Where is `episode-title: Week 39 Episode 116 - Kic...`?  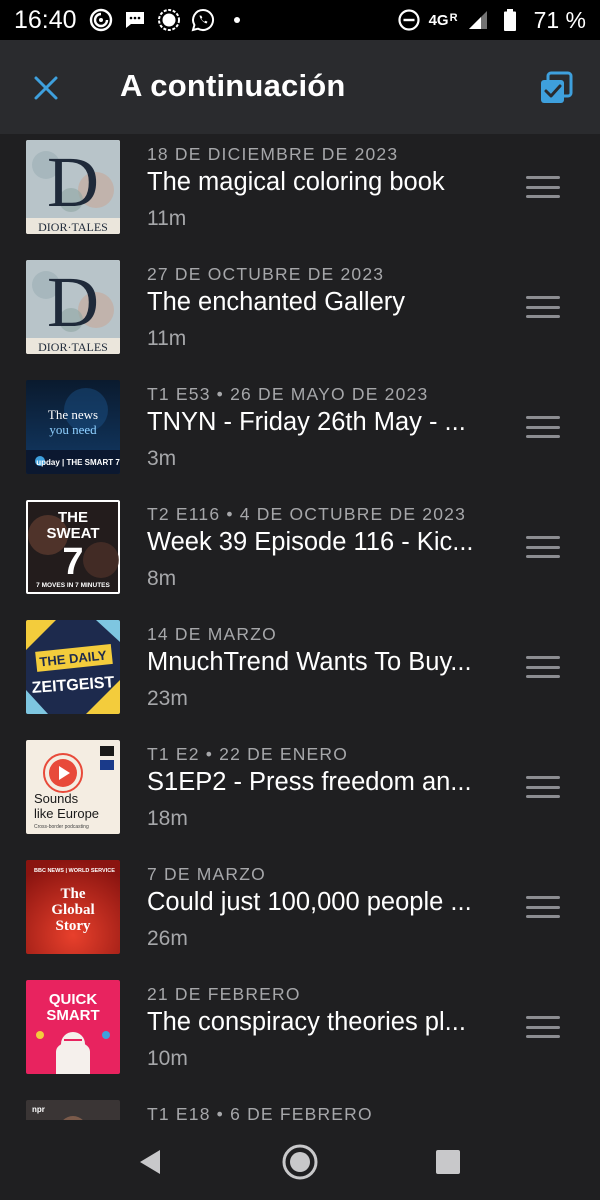 episode-title: Week 39 Episode 116 - Kic... is located at coordinates (310, 542).